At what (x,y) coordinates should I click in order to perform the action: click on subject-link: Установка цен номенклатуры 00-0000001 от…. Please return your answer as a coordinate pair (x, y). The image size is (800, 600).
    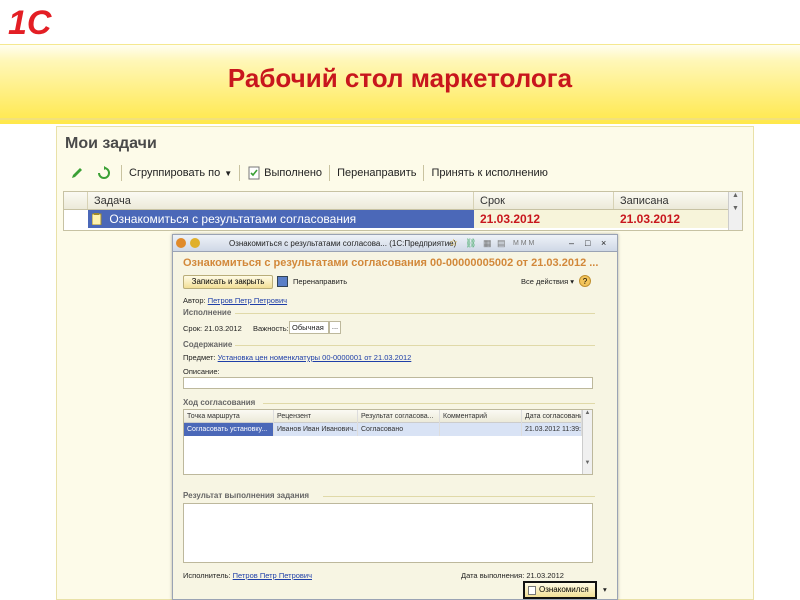
    Looking at the image, I should click on (315, 357).